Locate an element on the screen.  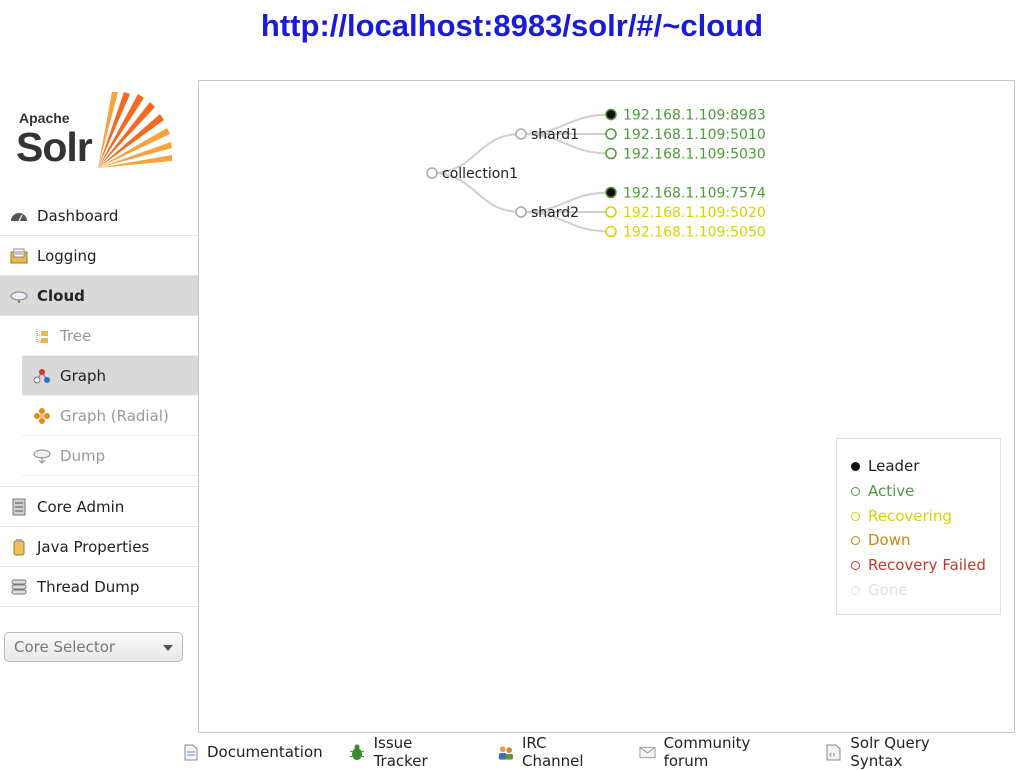
footer-link-solr-query-syntax: ‹› Solr Query Syntax is located at coordinates (905, 752).